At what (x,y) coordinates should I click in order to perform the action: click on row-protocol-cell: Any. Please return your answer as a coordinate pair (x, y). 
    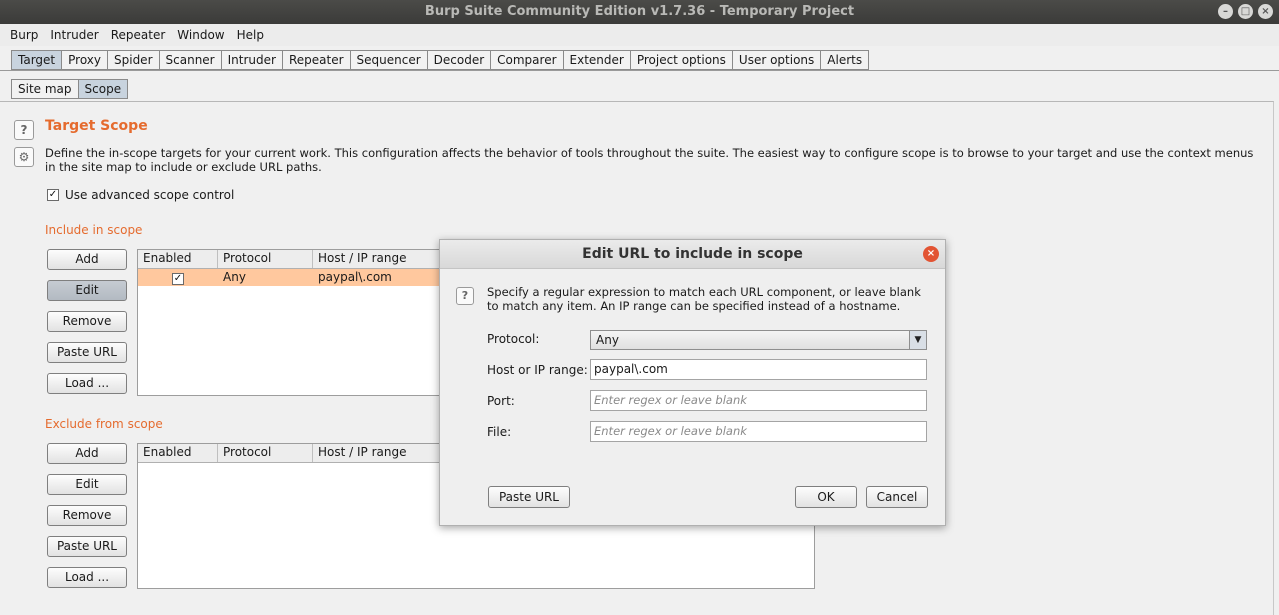
    Looking at the image, I should click on (234, 277).